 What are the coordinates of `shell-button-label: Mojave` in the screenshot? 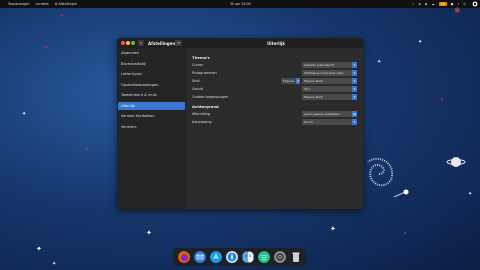 It's located at (288, 81).